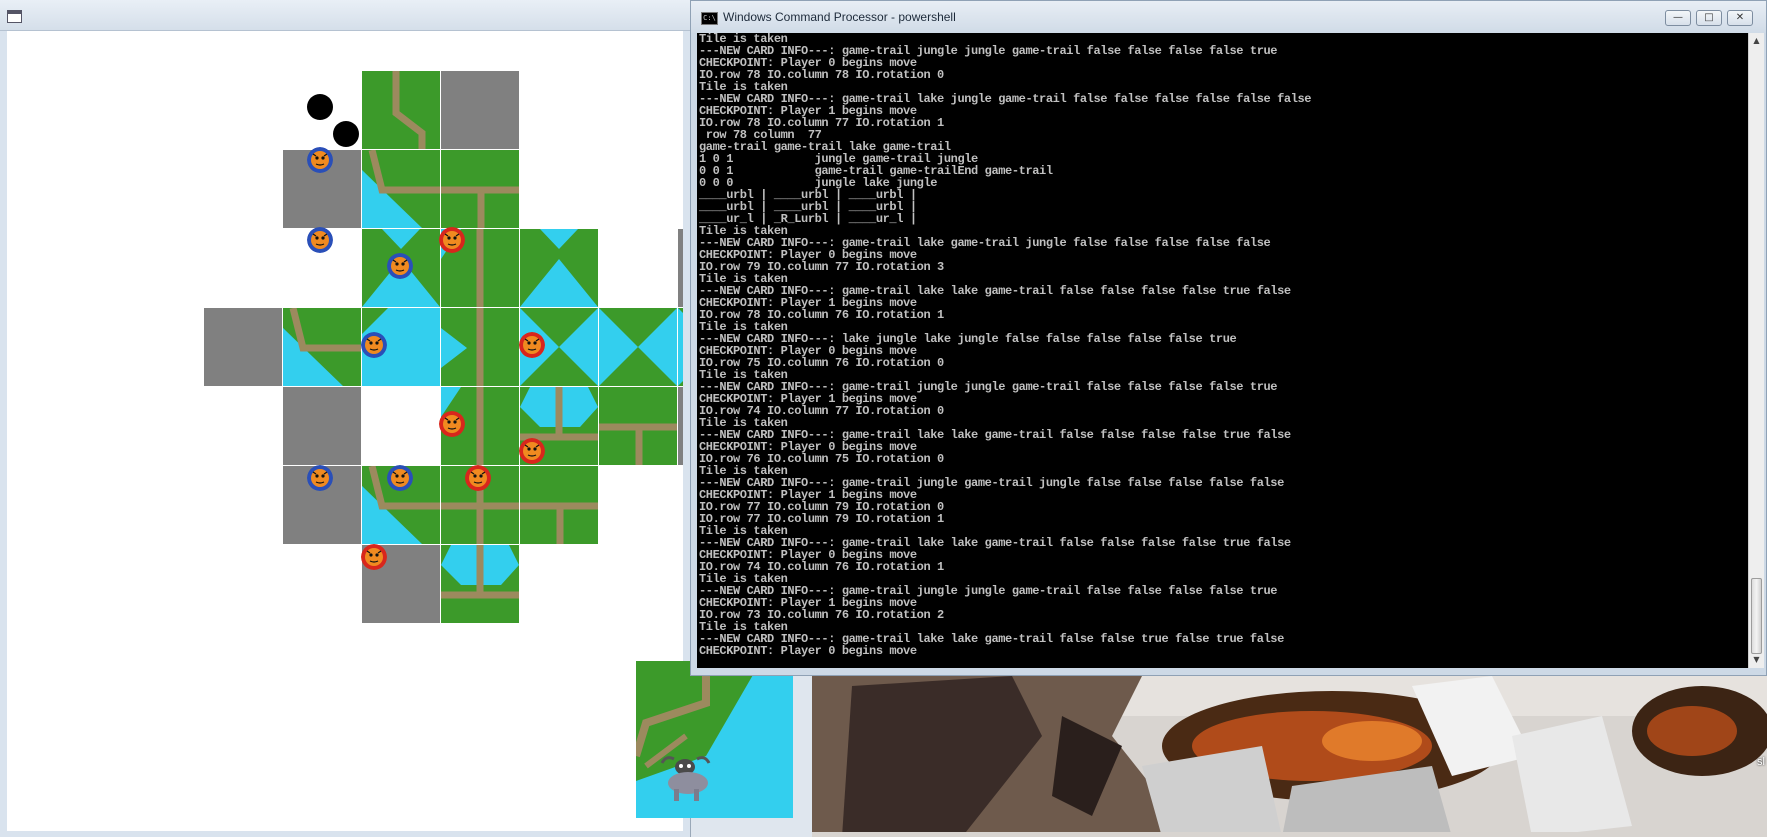 The width and height of the screenshot is (1767, 837). I want to click on scroll-up-icon: ▲, so click(1756, 41).